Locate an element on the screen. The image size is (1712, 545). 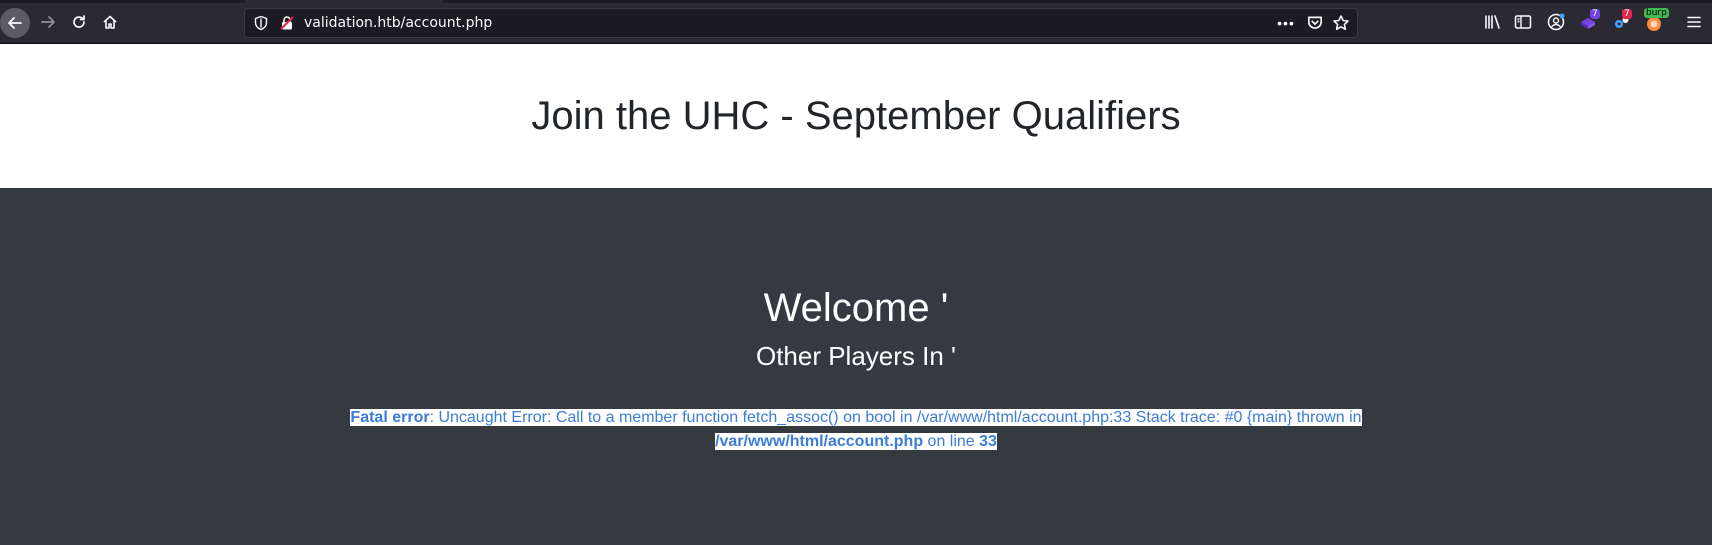
home-icon is located at coordinates (110, 22).